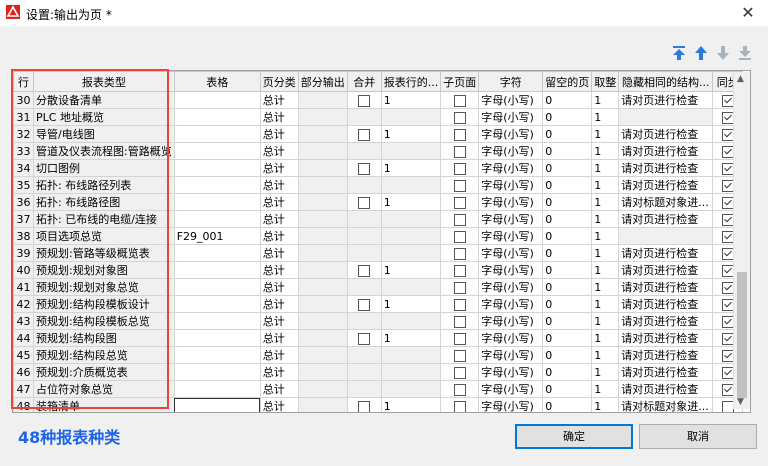 The width and height of the screenshot is (768, 466). I want to click on move-top-icon, so click(679, 53).